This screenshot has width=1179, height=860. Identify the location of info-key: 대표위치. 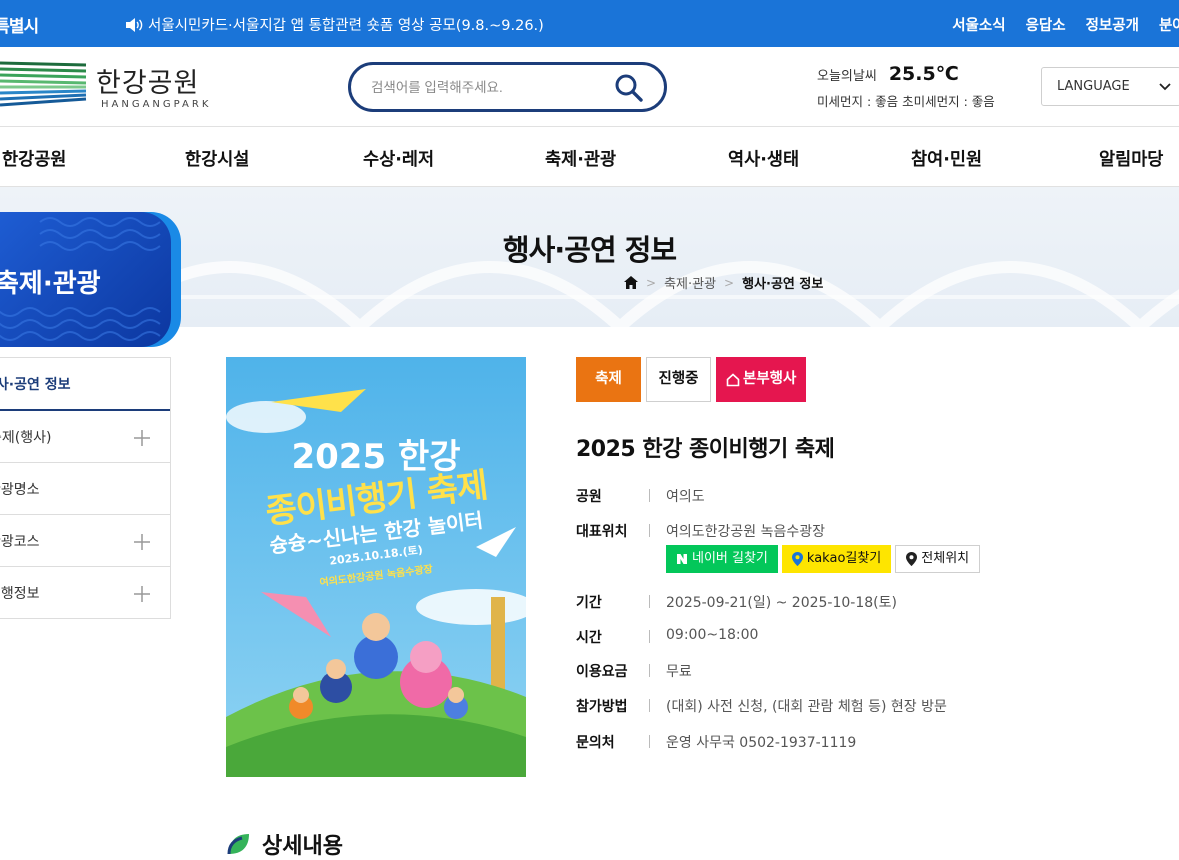
(602, 532).